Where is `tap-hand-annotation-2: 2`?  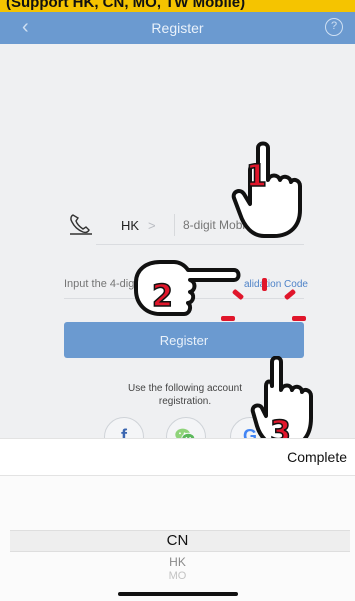 tap-hand-annotation-2: 2 is located at coordinates (187, 288).